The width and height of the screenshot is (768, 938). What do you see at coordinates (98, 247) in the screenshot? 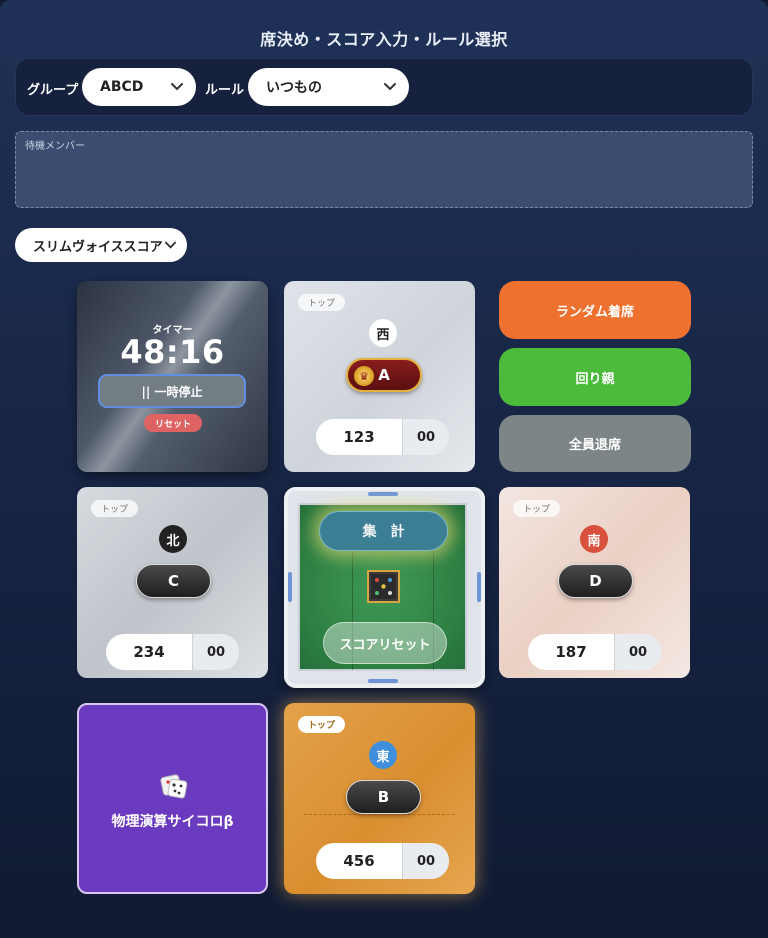
I see `score-mode-value: スリムヴォイススコア` at bounding box center [98, 247].